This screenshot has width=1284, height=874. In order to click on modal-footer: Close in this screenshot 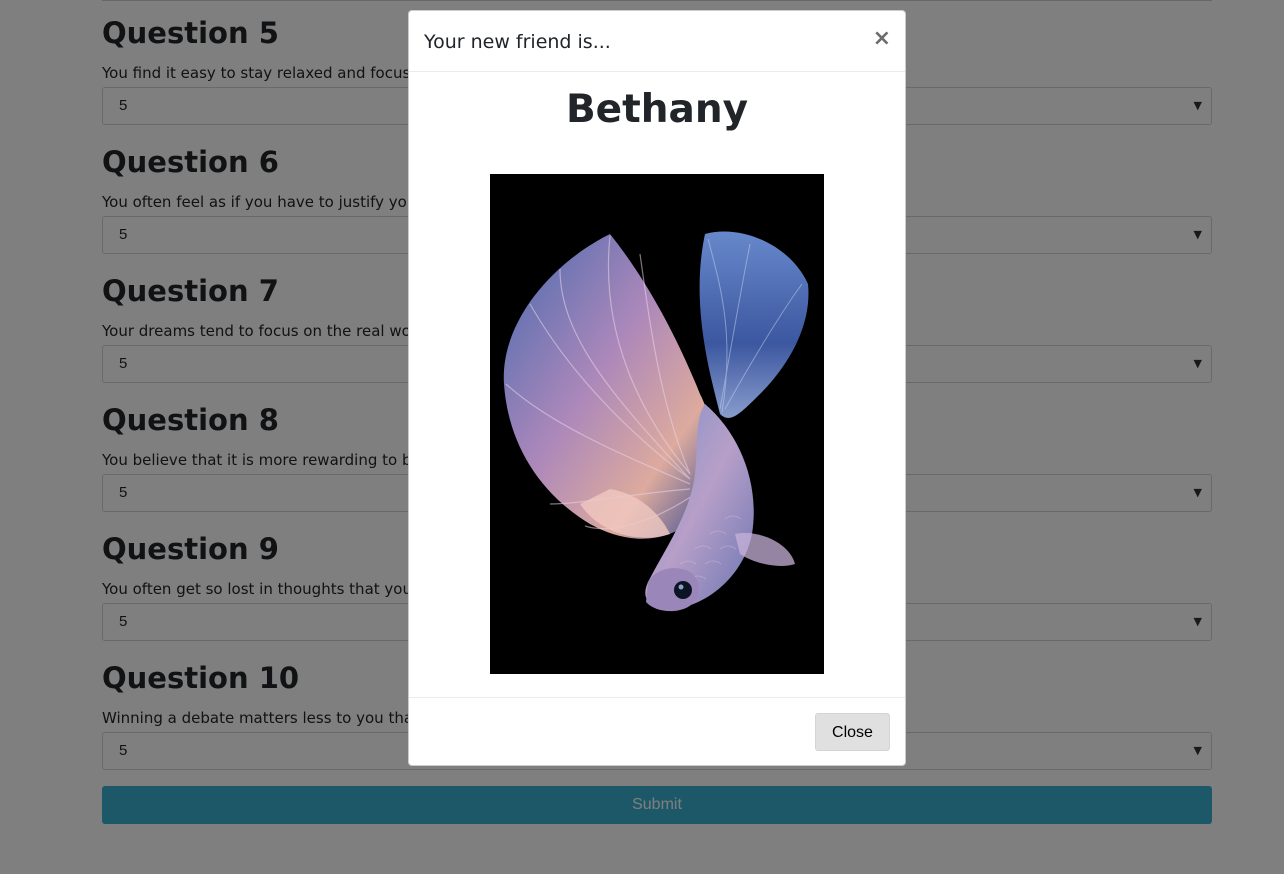, I will do `click(657, 731)`.